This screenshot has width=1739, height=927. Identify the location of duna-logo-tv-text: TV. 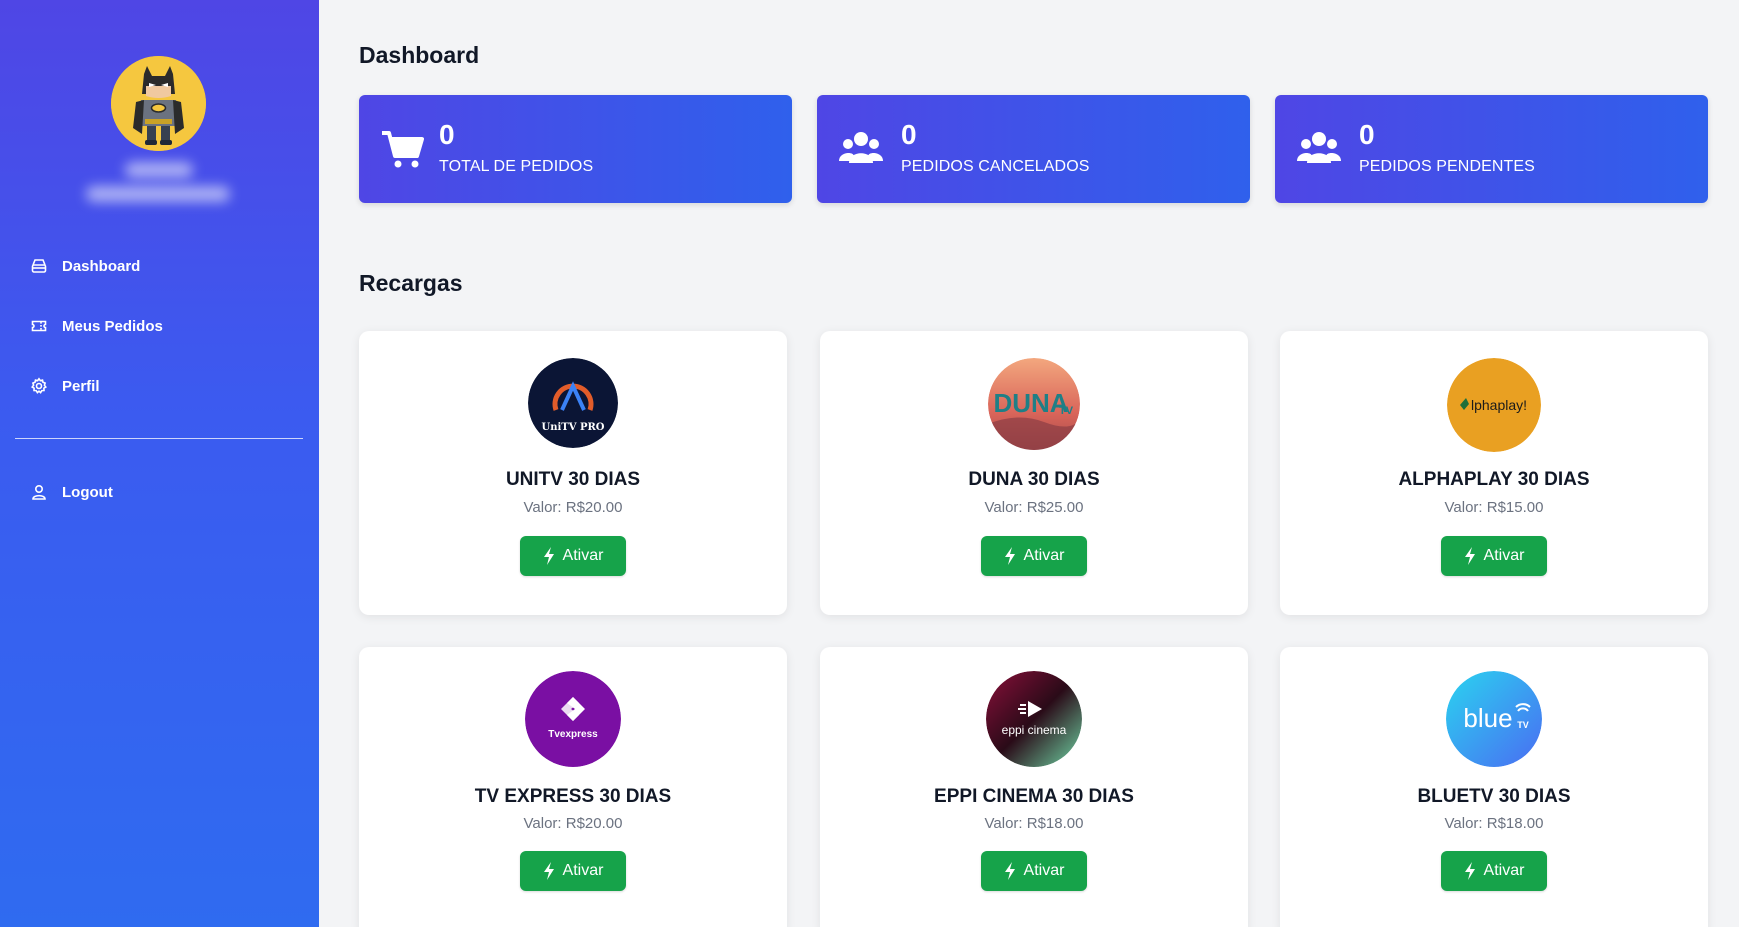
(1066, 411).